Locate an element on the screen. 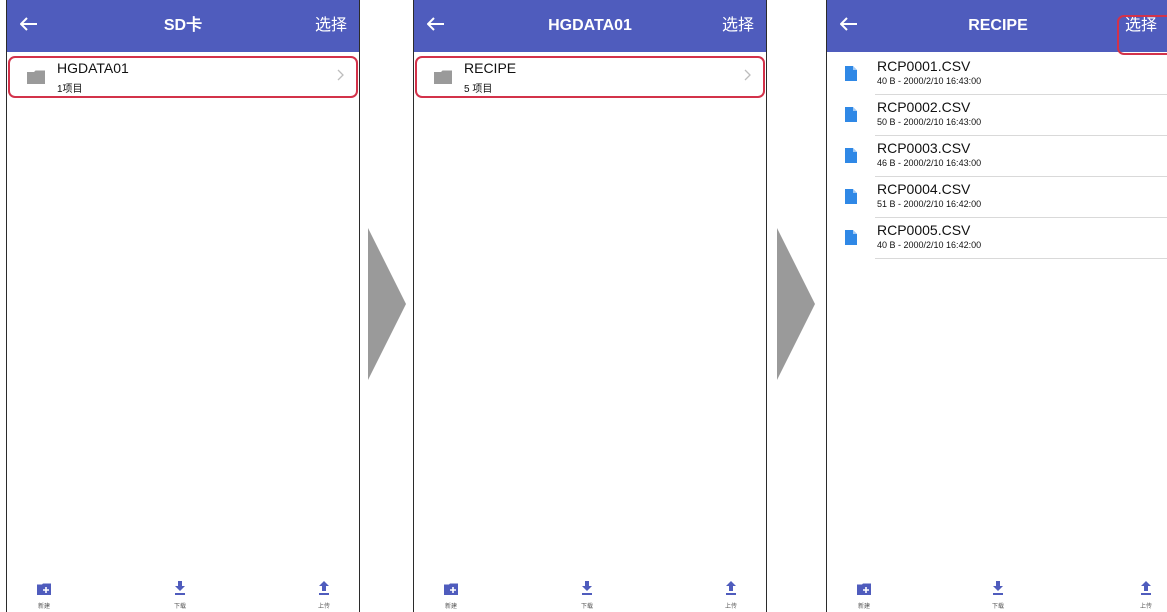 The height and width of the screenshot is (612, 1167). file-meta: 40 B - 2000/2/10 16:43:00 is located at coordinates (929, 81).